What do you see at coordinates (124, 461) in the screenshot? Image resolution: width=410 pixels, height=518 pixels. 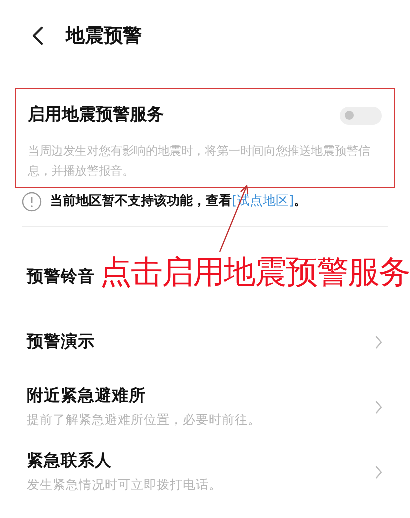 I see `row-title: 紧急联系人` at bounding box center [124, 461].